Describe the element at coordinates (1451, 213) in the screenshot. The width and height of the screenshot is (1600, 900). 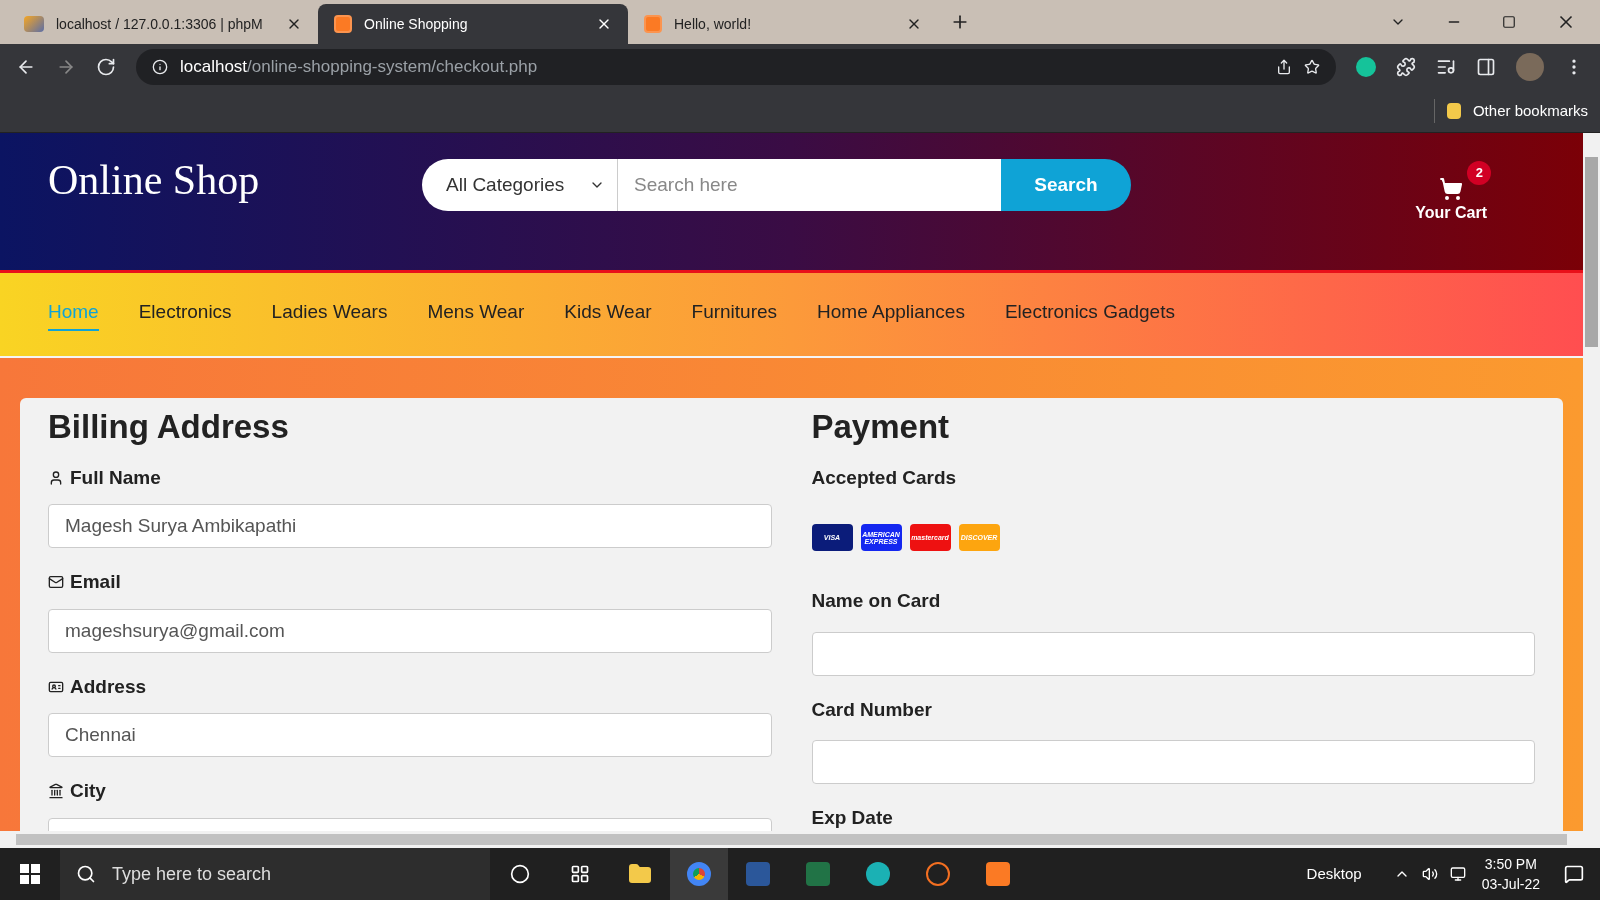
I see `cart-link: Your Cart` at that location.